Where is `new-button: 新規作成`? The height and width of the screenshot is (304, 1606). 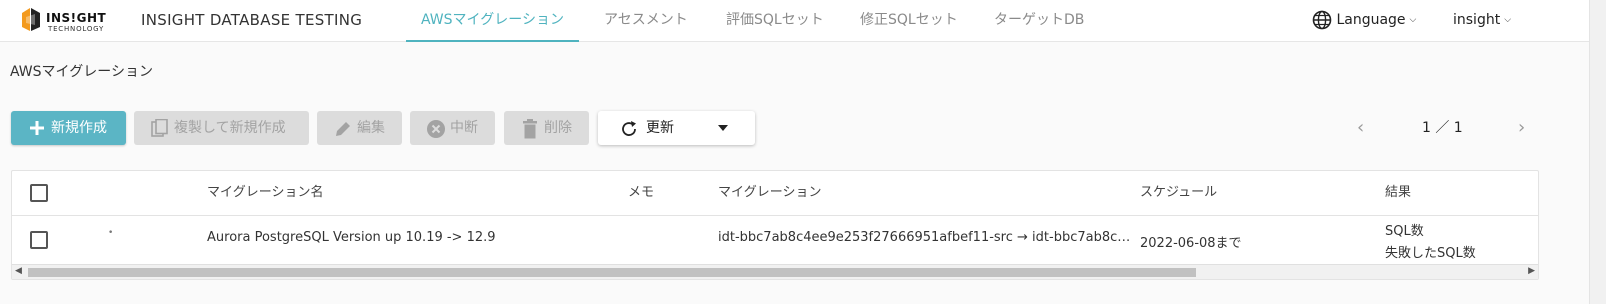 new-button: 新規作成 is located at coordinates (68, 128).